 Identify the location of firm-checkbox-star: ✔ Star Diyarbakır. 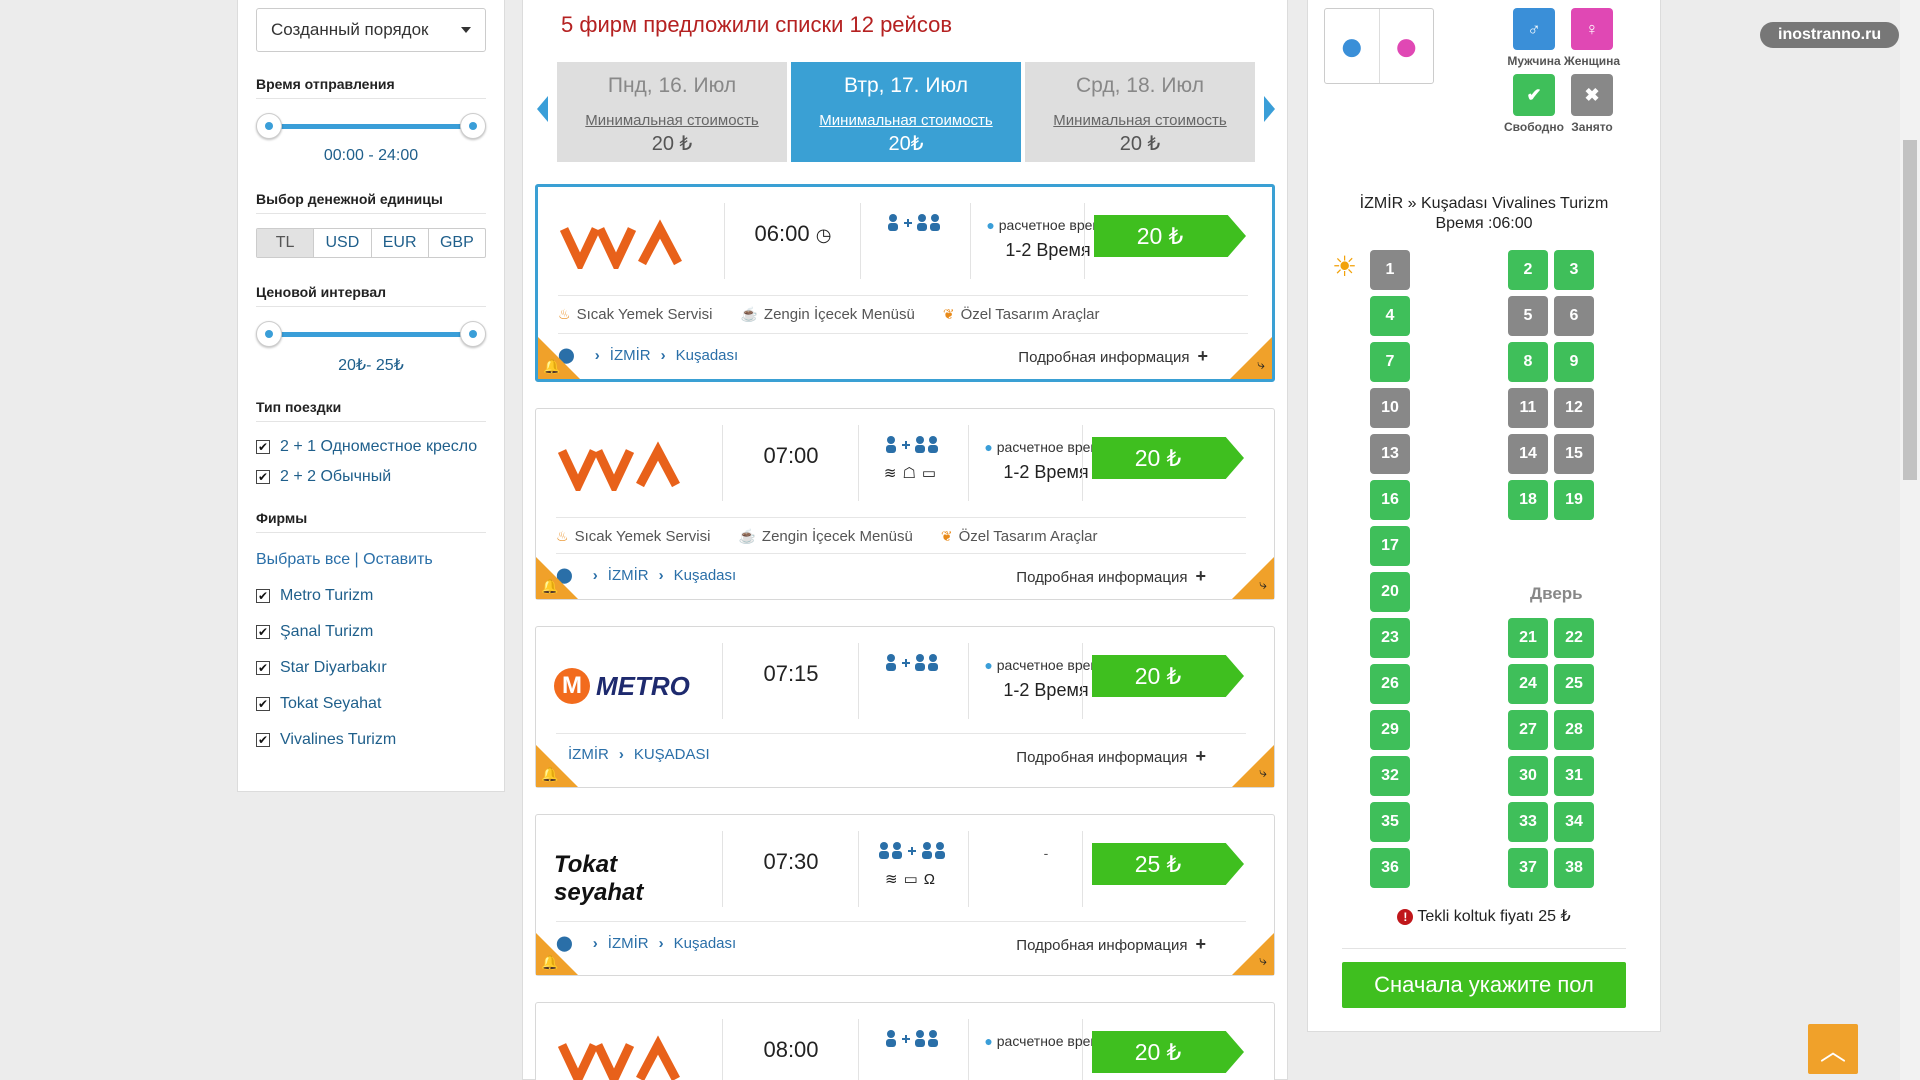
(371, 668).